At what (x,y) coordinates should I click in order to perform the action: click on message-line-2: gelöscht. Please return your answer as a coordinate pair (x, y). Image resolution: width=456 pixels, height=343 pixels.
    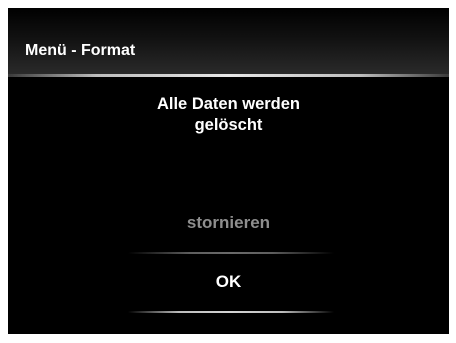
    Looking at the image, I should click on (228, 125).